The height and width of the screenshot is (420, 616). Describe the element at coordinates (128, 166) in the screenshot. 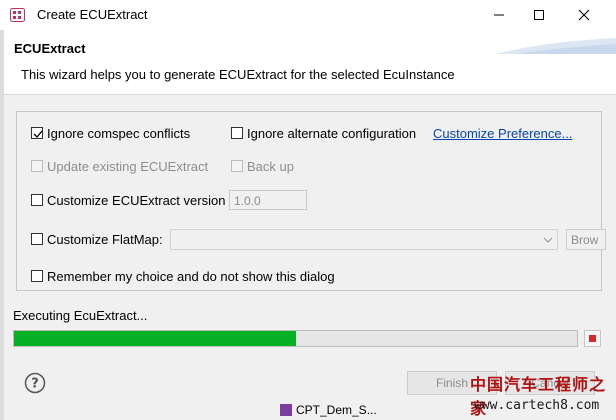

I see `update-existing-label: Update existing ECUExtract` at that location.